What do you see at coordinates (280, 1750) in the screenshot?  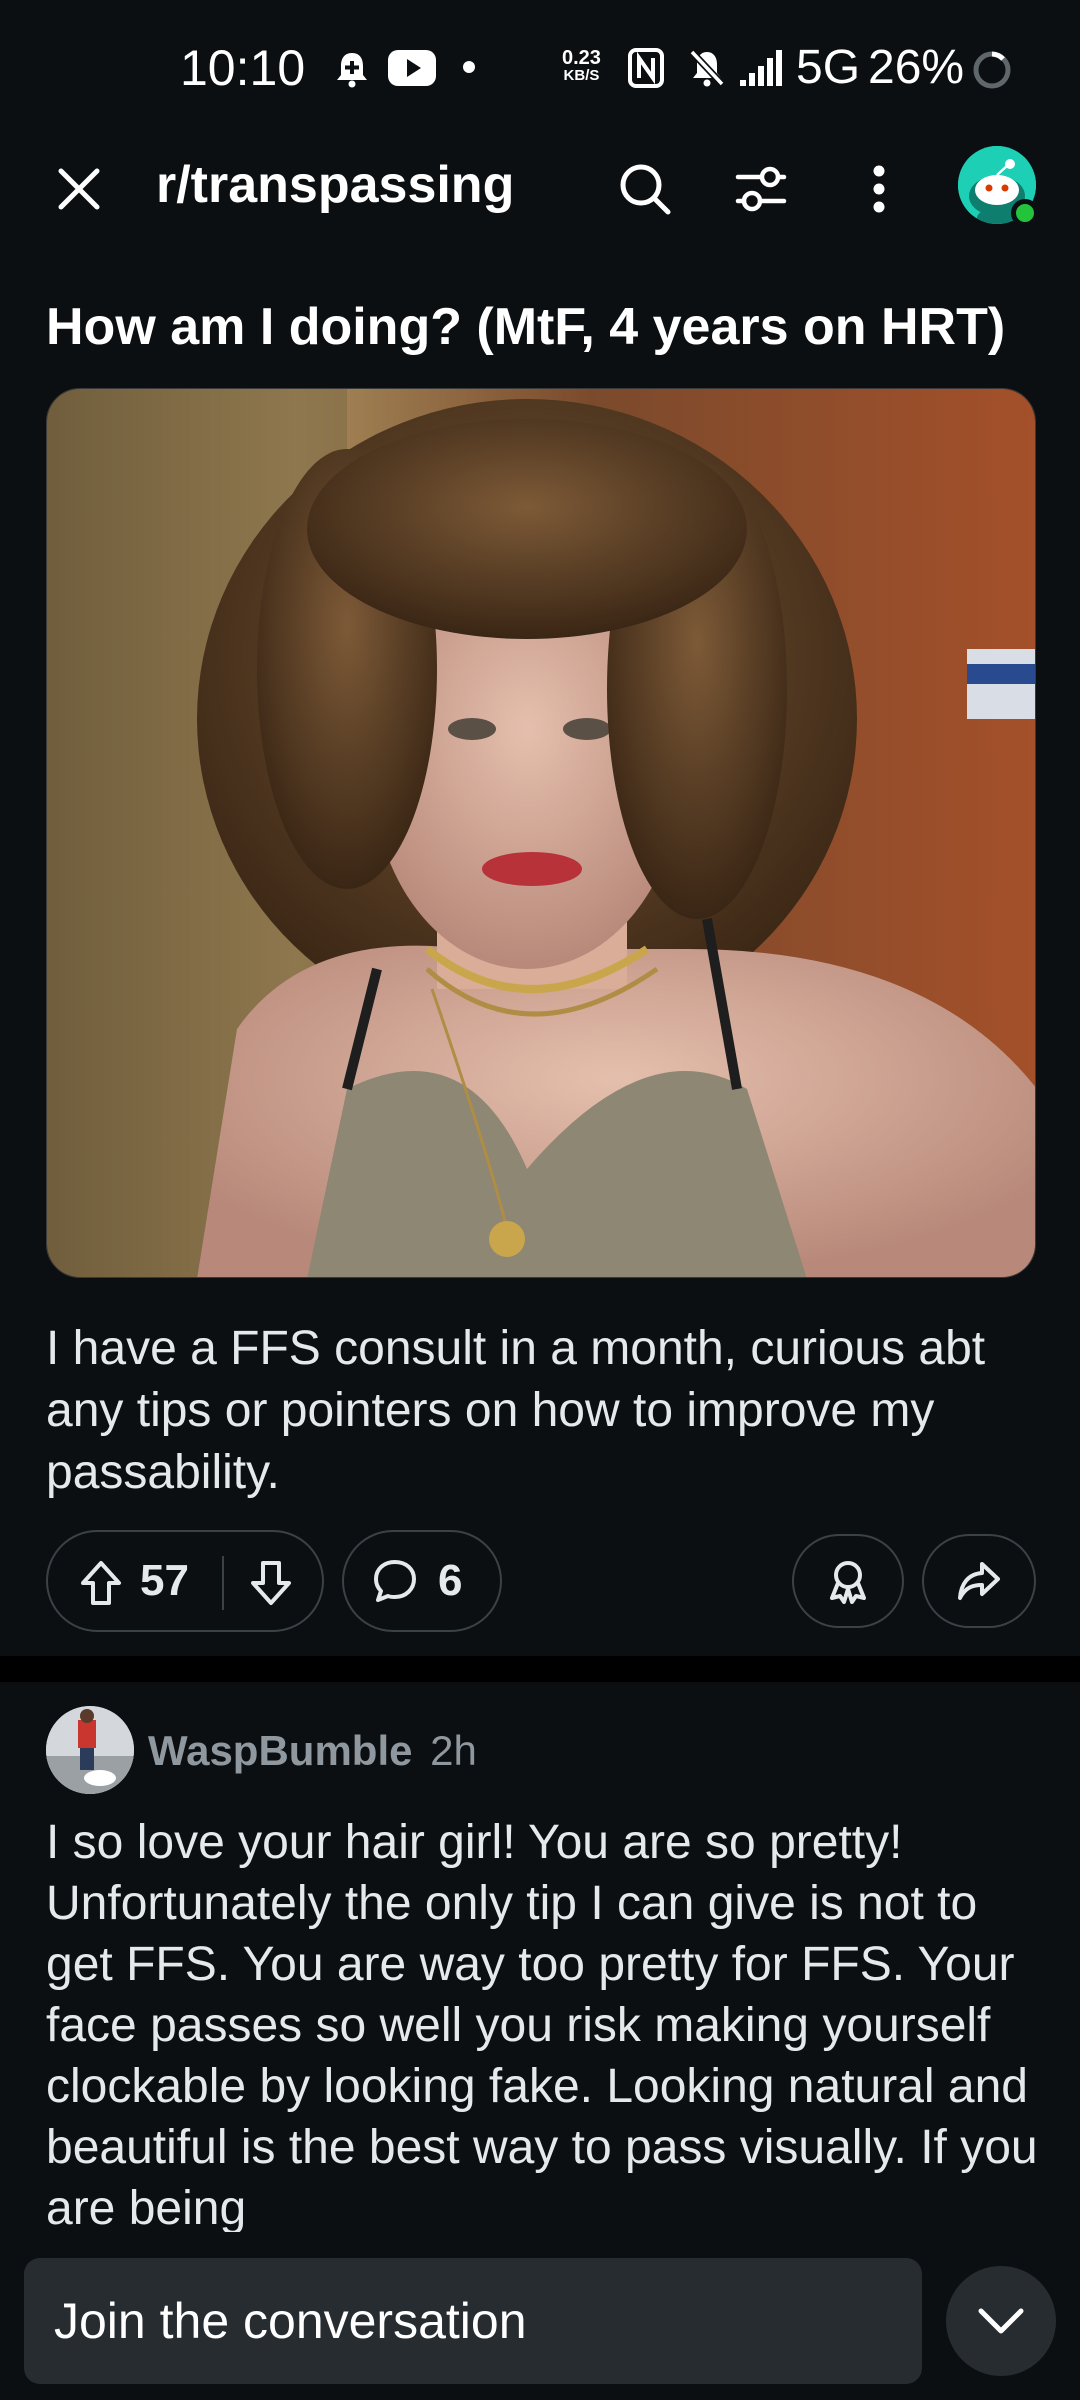 I see `comment-author: WaspBumble` at bounding box center [280, 1750].